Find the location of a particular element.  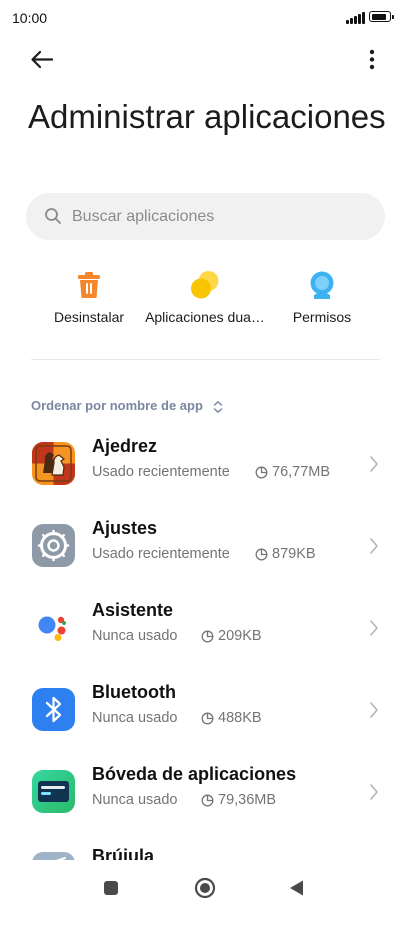

app-name: Bóveda de aplicaciones is located at coordinates (194, 774).